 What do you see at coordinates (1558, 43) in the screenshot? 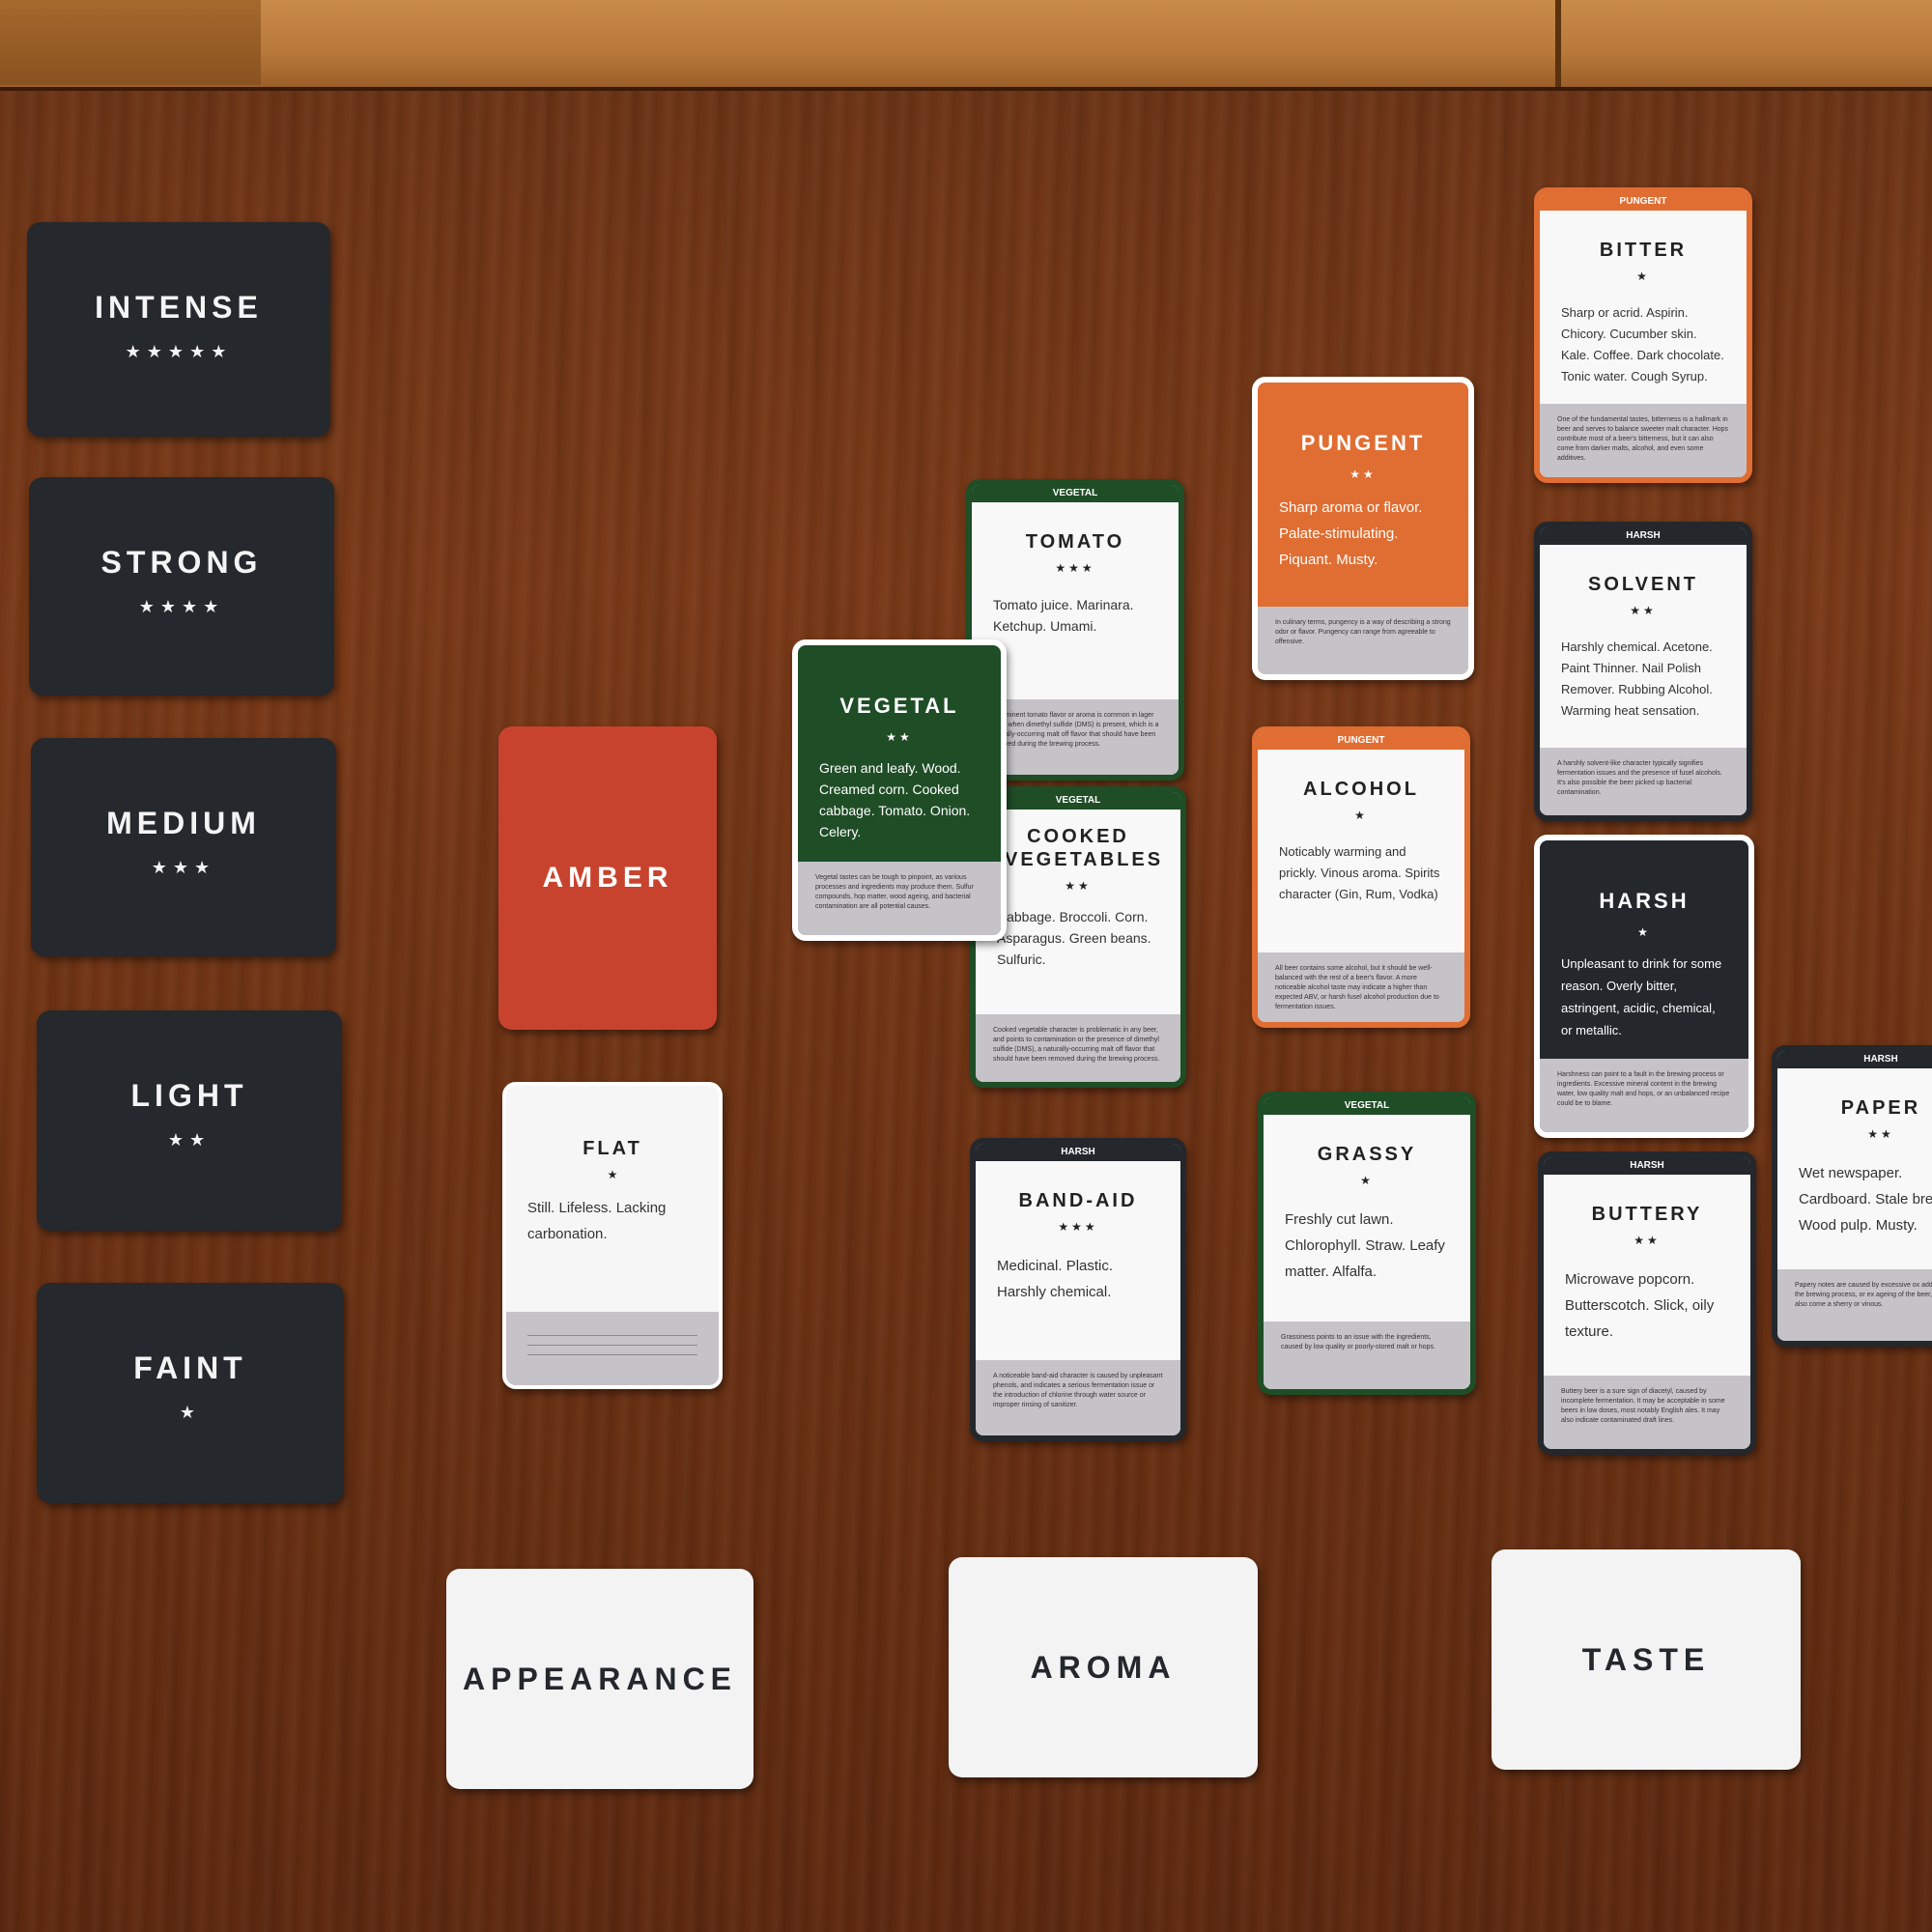
I see `plank-seam` at bounding box center [1558, 43].